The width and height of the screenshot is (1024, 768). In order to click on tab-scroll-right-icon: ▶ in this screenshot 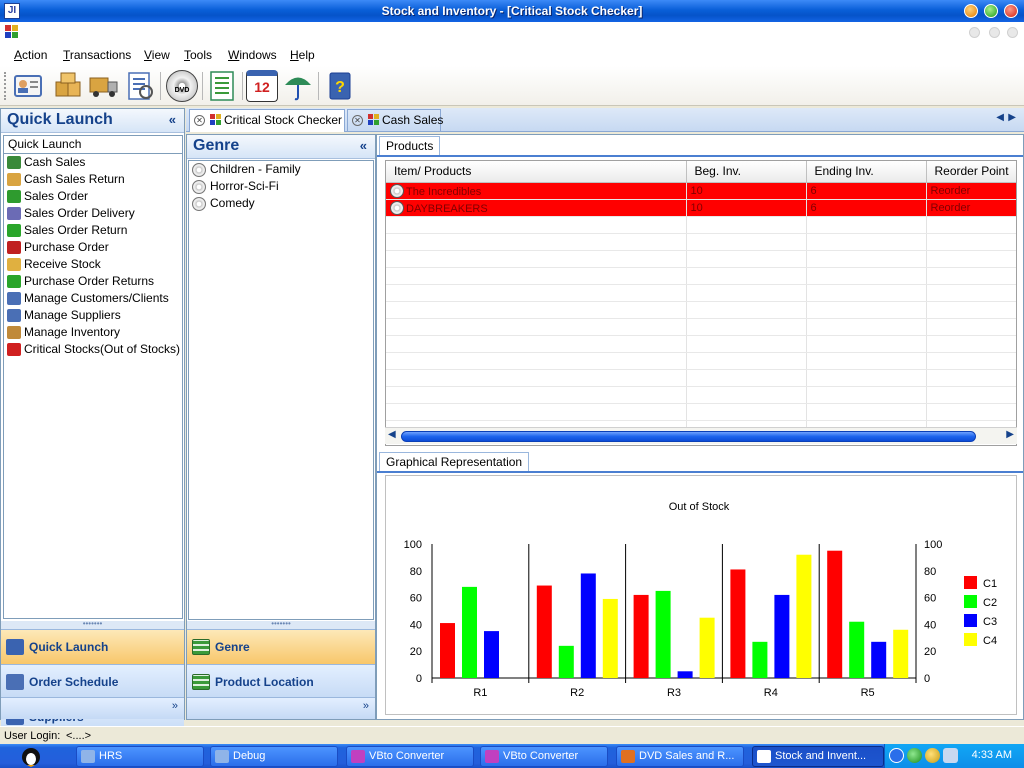, I will do `click(1012, 117)`.